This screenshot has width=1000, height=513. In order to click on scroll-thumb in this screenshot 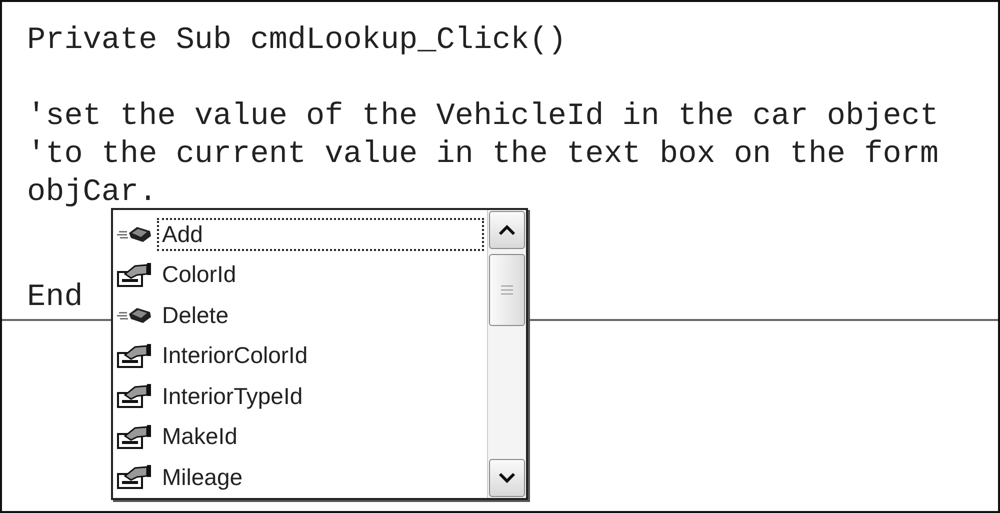, I will do `click(507, 290)`.